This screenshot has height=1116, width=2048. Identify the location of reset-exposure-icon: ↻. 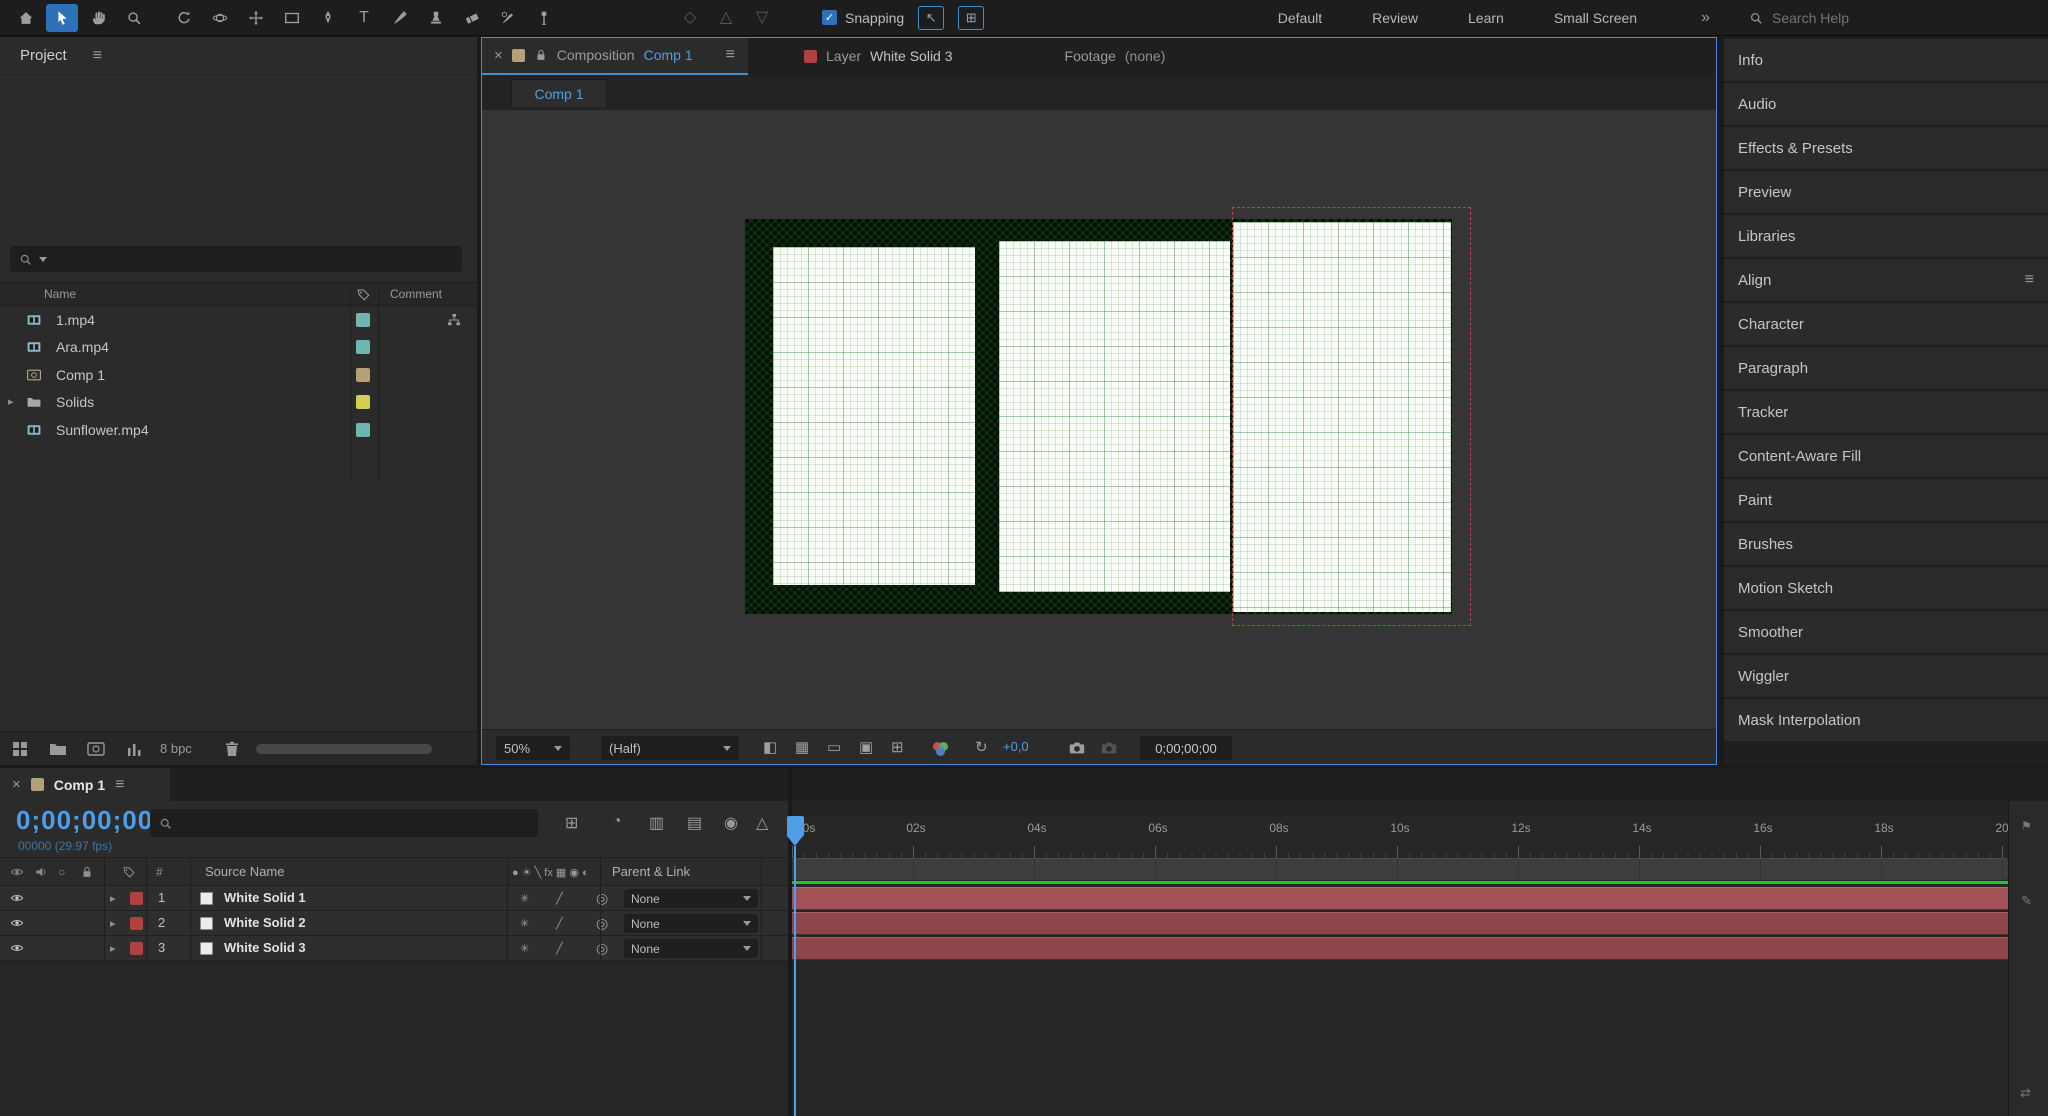
(981, 748).